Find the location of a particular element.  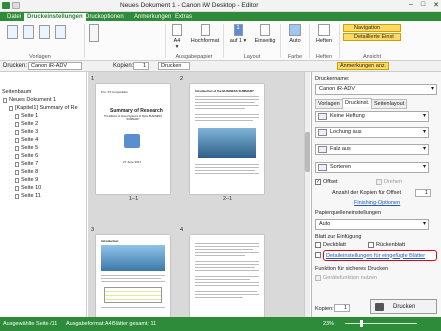

tree-page: Seite 9 is located at coordinates (26, 180).